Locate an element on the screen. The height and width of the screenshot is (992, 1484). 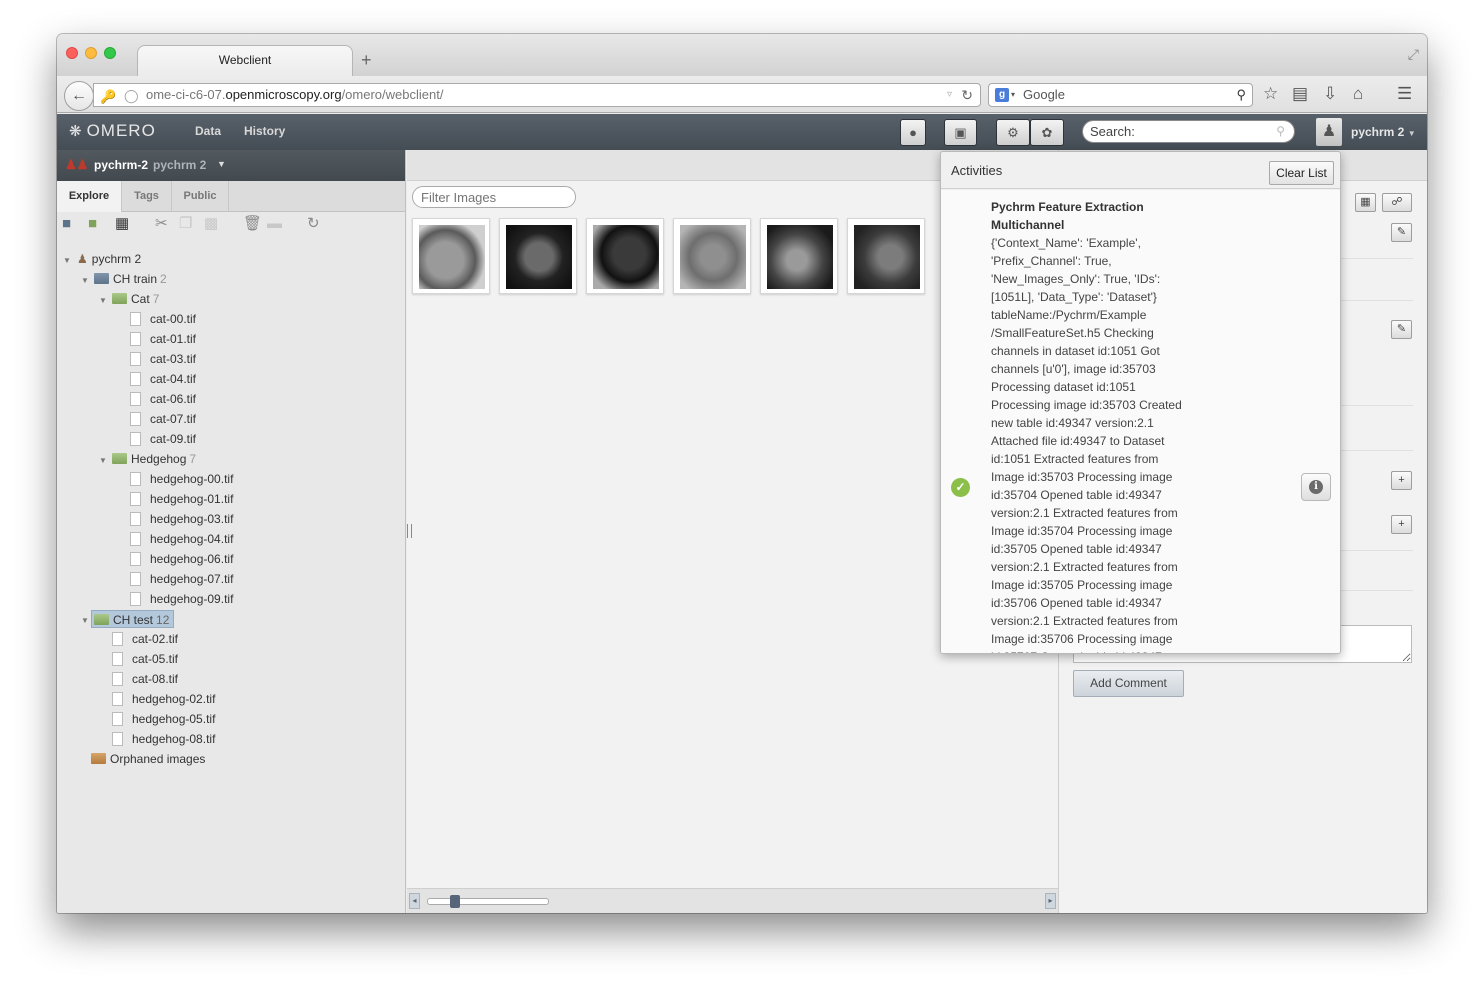
tree-image-node: hedgehog-03.tif is located at coordinates (181, 519).